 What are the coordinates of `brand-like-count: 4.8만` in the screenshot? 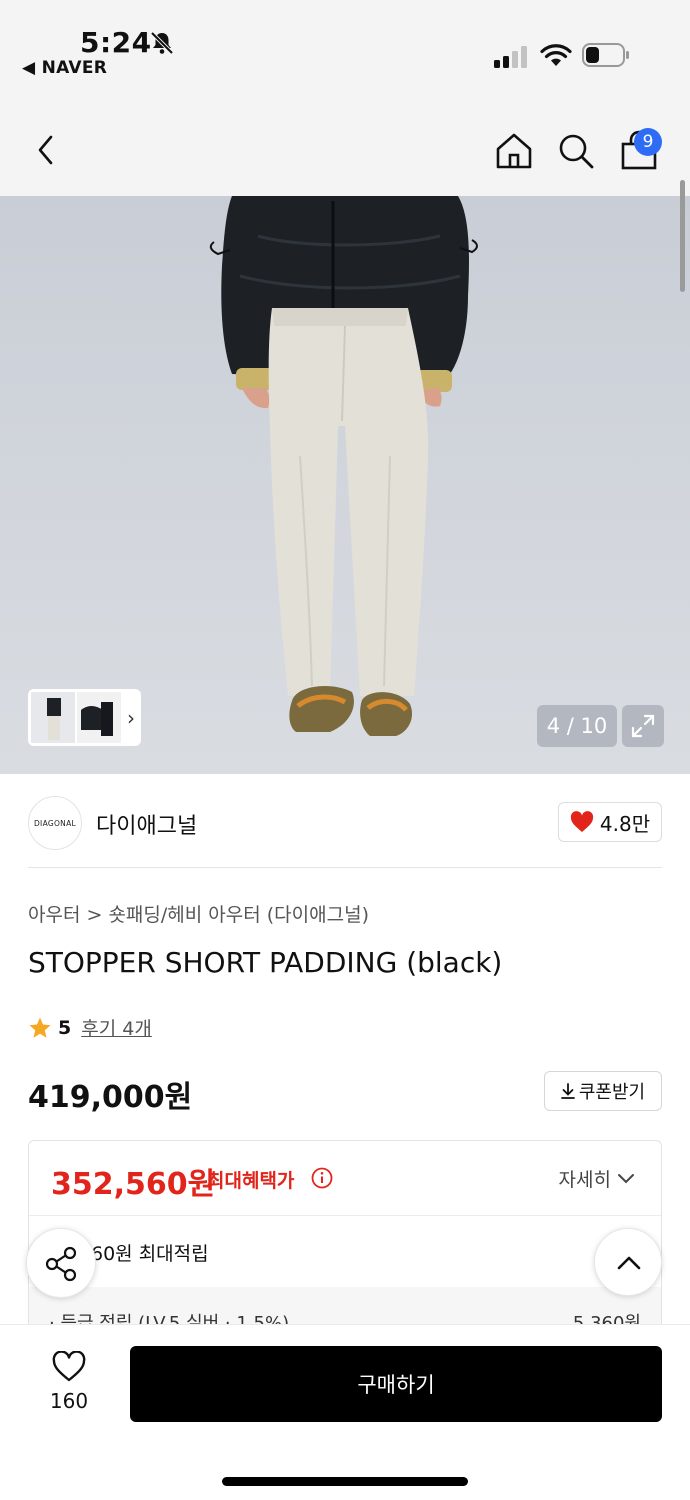 It's located at (625, 823).